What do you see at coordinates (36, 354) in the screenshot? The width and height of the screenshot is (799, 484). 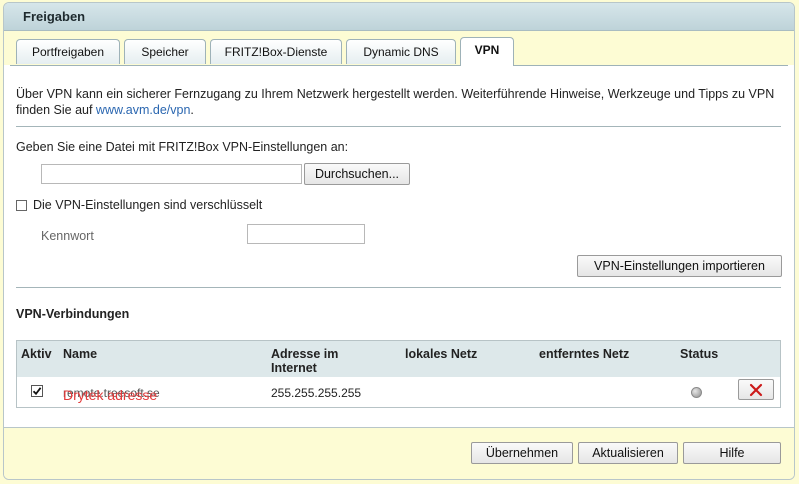 I see `column-header-active: Aktiv` at bounding box center [36, 354].